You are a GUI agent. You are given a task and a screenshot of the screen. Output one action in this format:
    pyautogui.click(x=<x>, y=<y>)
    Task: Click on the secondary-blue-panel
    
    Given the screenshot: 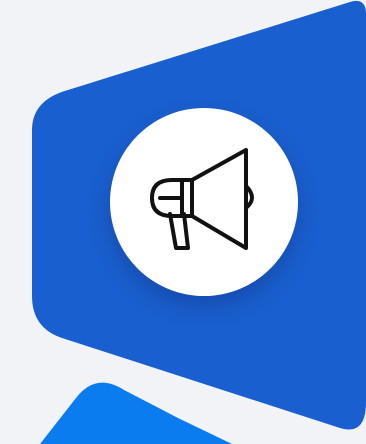 What is the action you would take?
    pyautogui.click(x=136, y=413)
    